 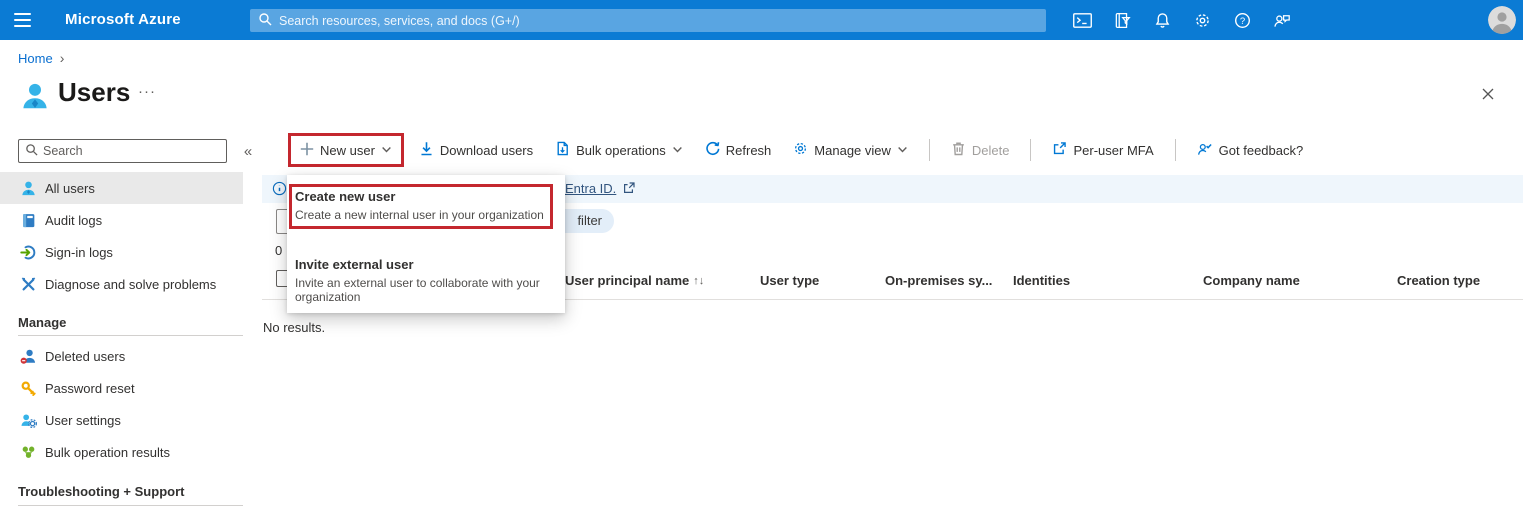 I want to click on feedback-person-icon, so click(x=1205, y=150).